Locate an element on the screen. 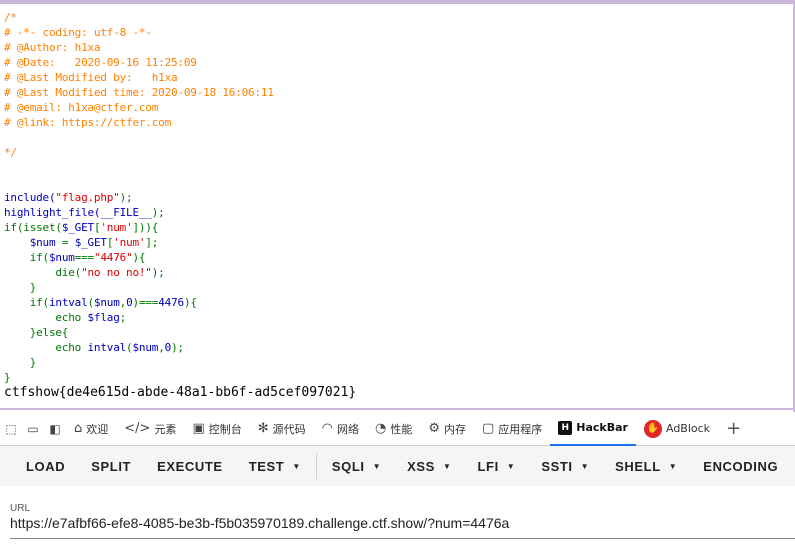 This screenshot has height=547, width=795. code-token: 4476 is located at coordinates (171, 302).